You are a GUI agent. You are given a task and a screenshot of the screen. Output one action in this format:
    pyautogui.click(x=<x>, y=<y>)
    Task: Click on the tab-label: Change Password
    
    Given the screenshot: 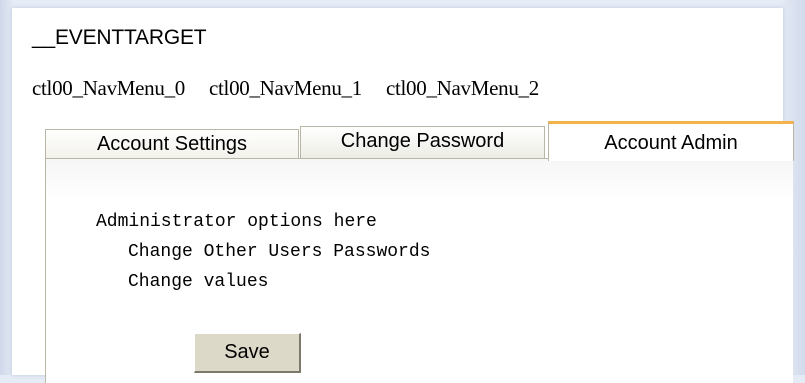 What is the action you would take?
    pyautogui.click(x=422, y=141)
    